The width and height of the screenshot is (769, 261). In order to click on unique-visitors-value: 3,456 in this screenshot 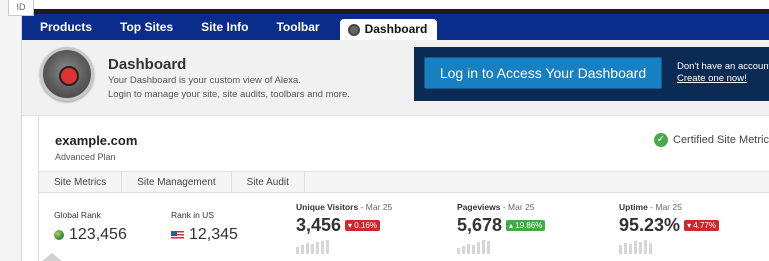, I will do `click(319, 225)`.